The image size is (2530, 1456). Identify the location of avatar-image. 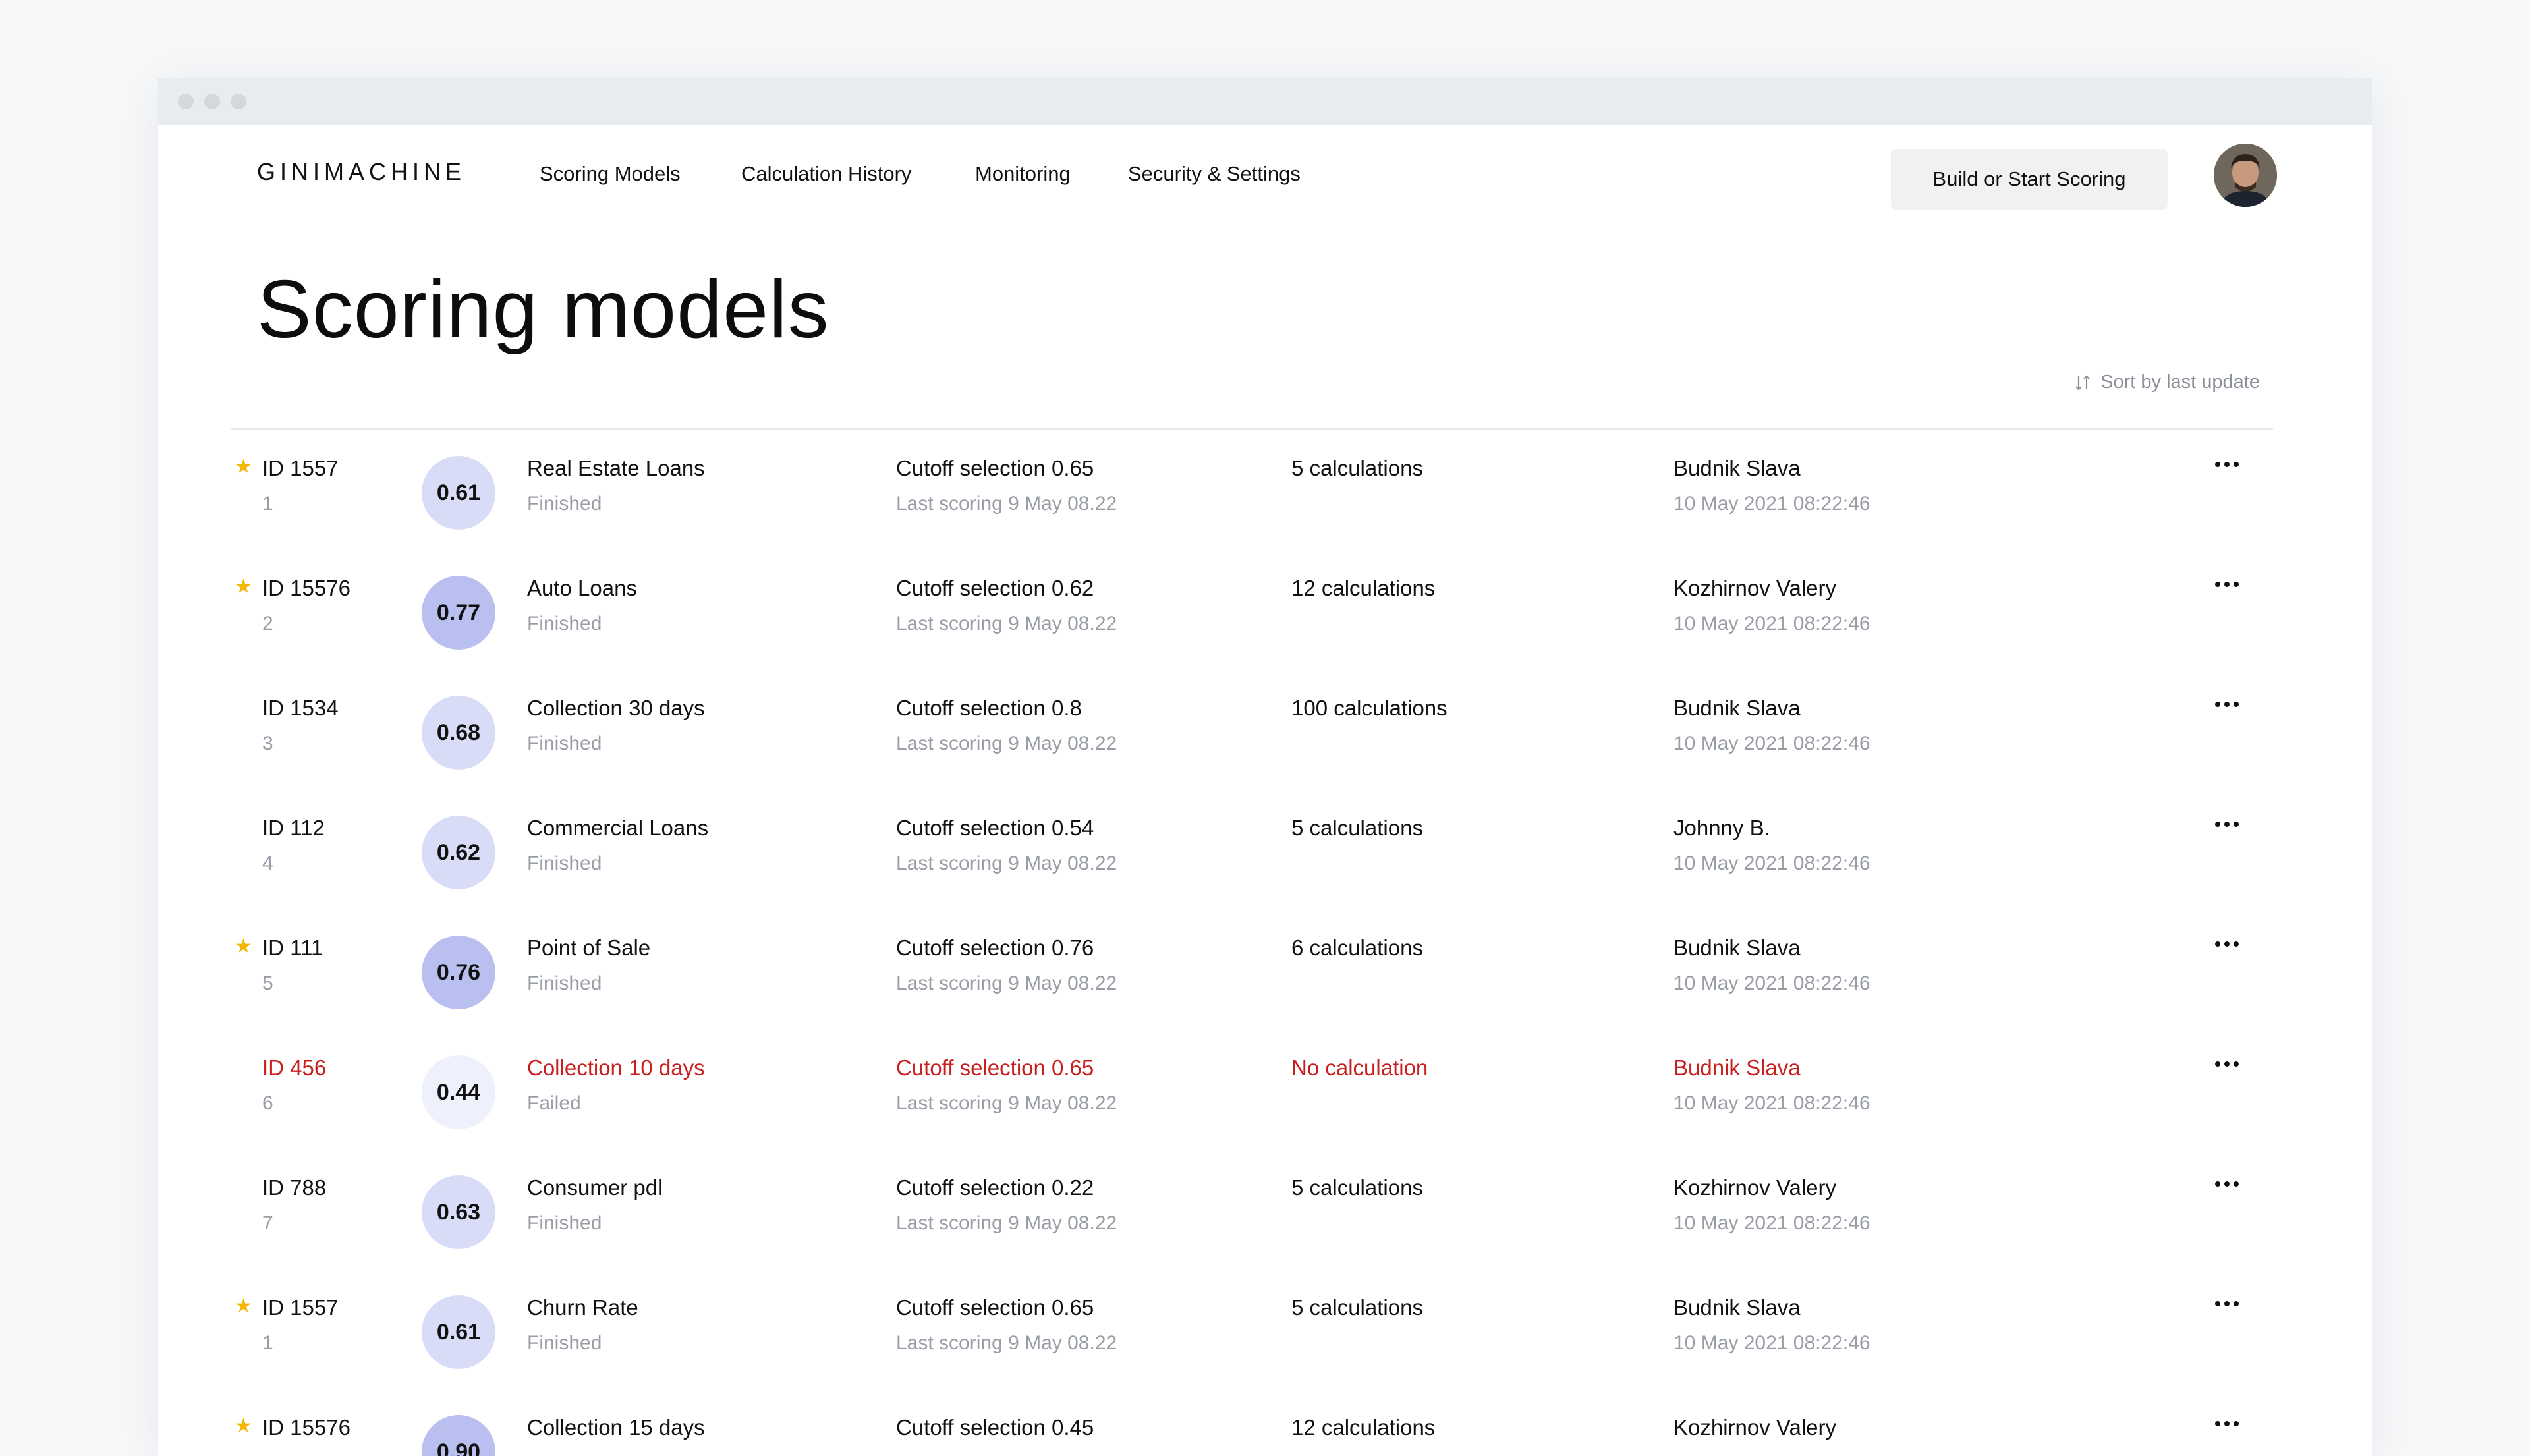
(2245, 175).